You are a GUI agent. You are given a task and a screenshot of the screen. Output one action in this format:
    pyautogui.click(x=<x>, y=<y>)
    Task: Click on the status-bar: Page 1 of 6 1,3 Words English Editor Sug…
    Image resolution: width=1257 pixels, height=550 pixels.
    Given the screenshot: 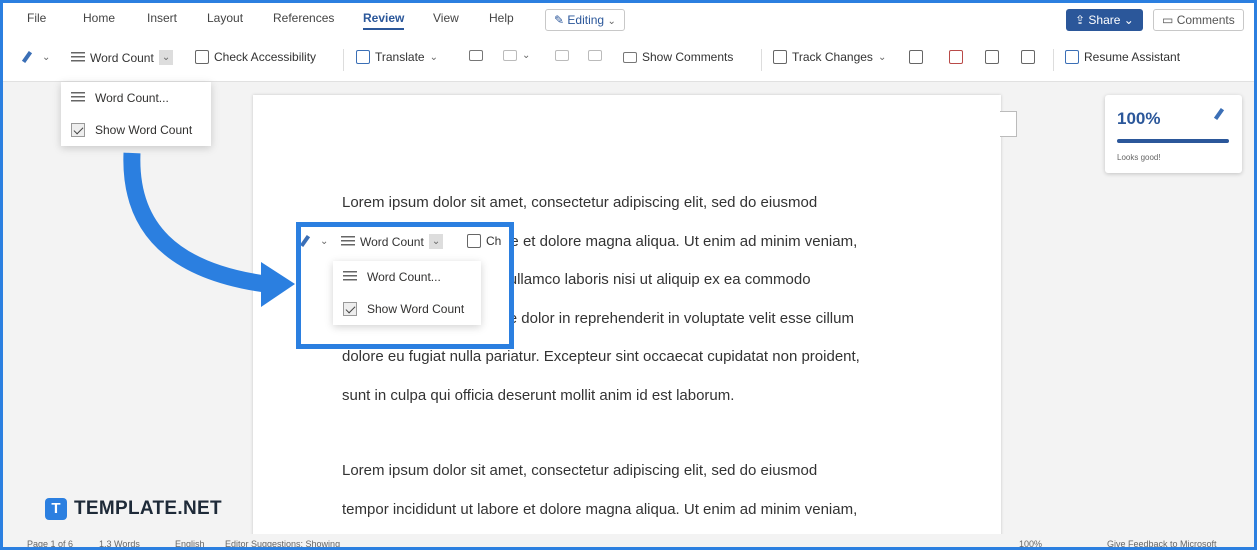 What is the action you would take?
    pyautogui.click(x=628, y=541)
    